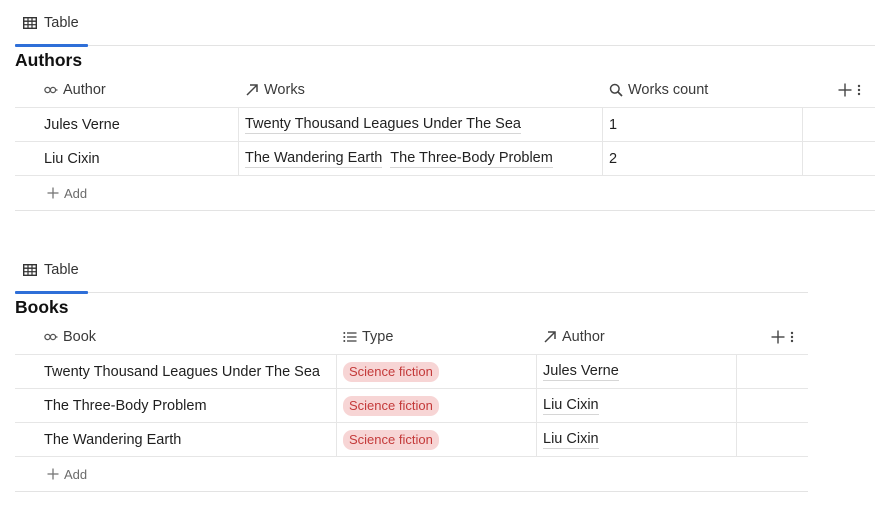 This screenshot has height=518, width=890. Describe the element at coordinates (187, 337) in the screenshot. I see `column-header-book: Book` at that location.